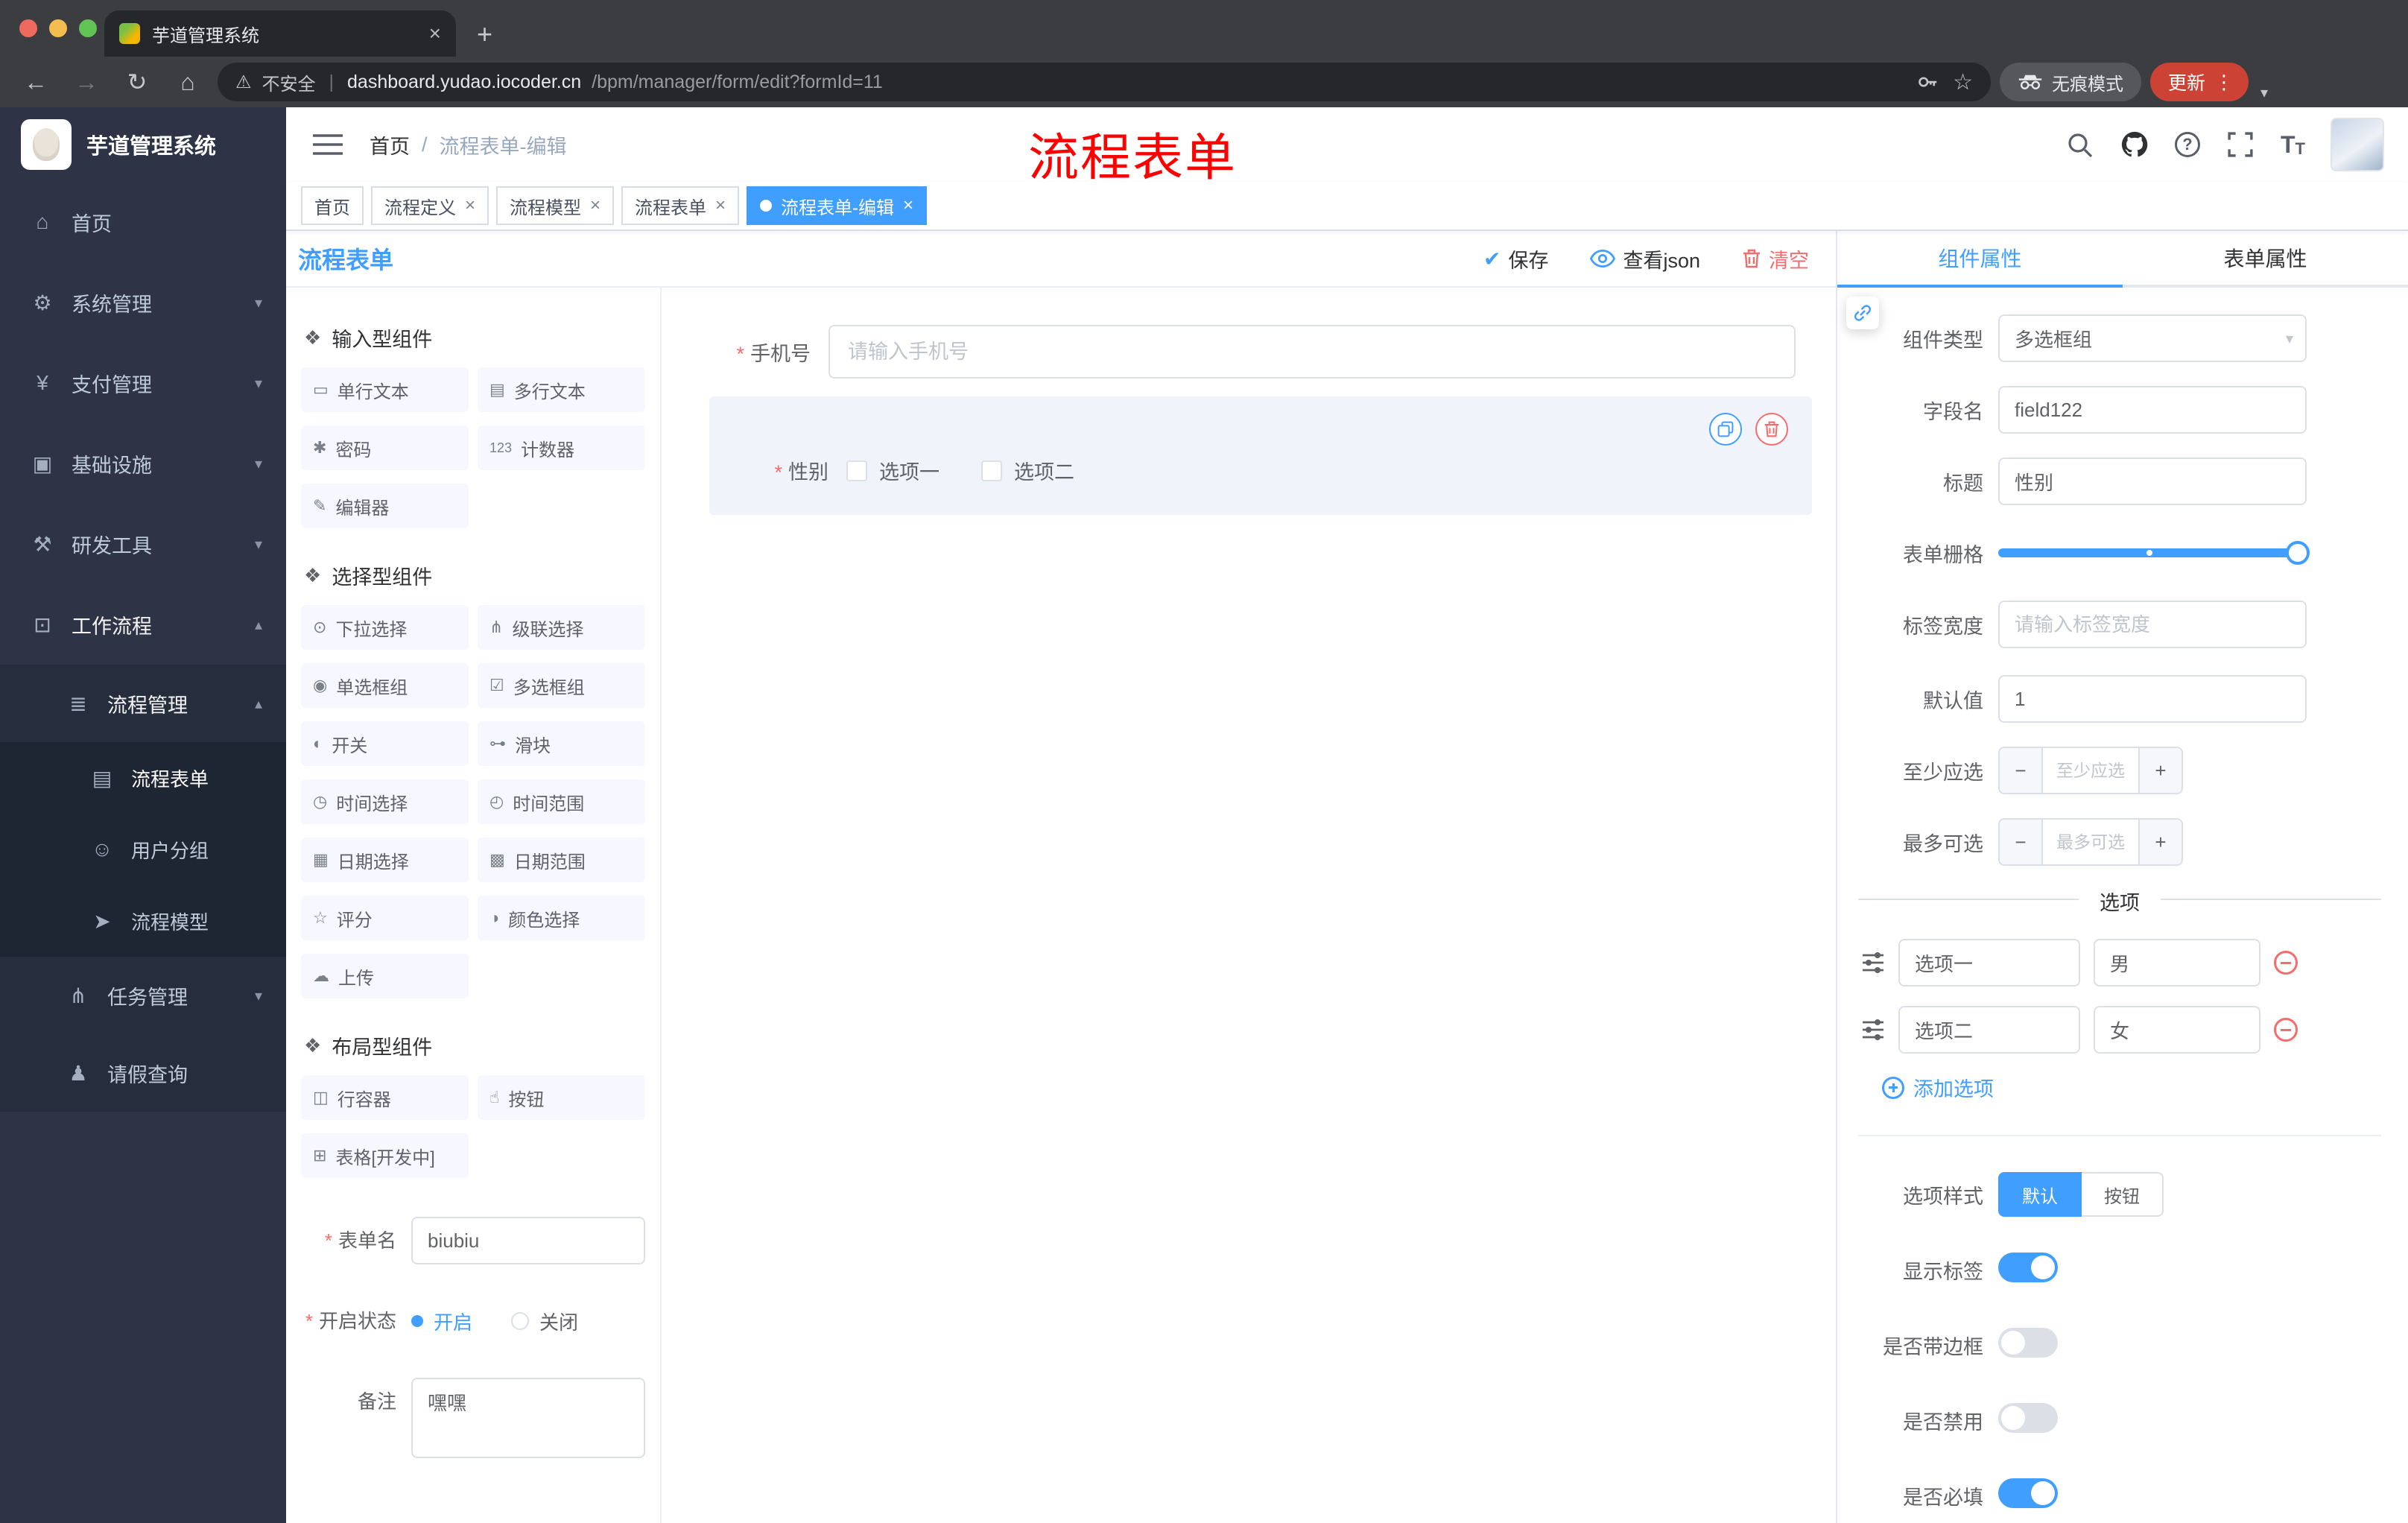  I want to click on palette-item-row-container: ◫ 行容器, so click(385, 1097).